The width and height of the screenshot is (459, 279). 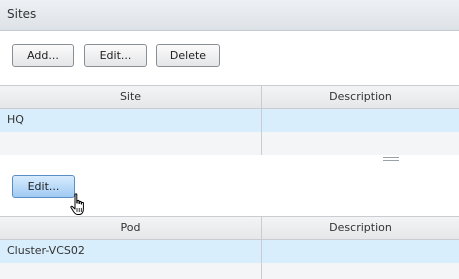 I want to click on table-row: Cluster-VCS02, so click(x=229, y=251).